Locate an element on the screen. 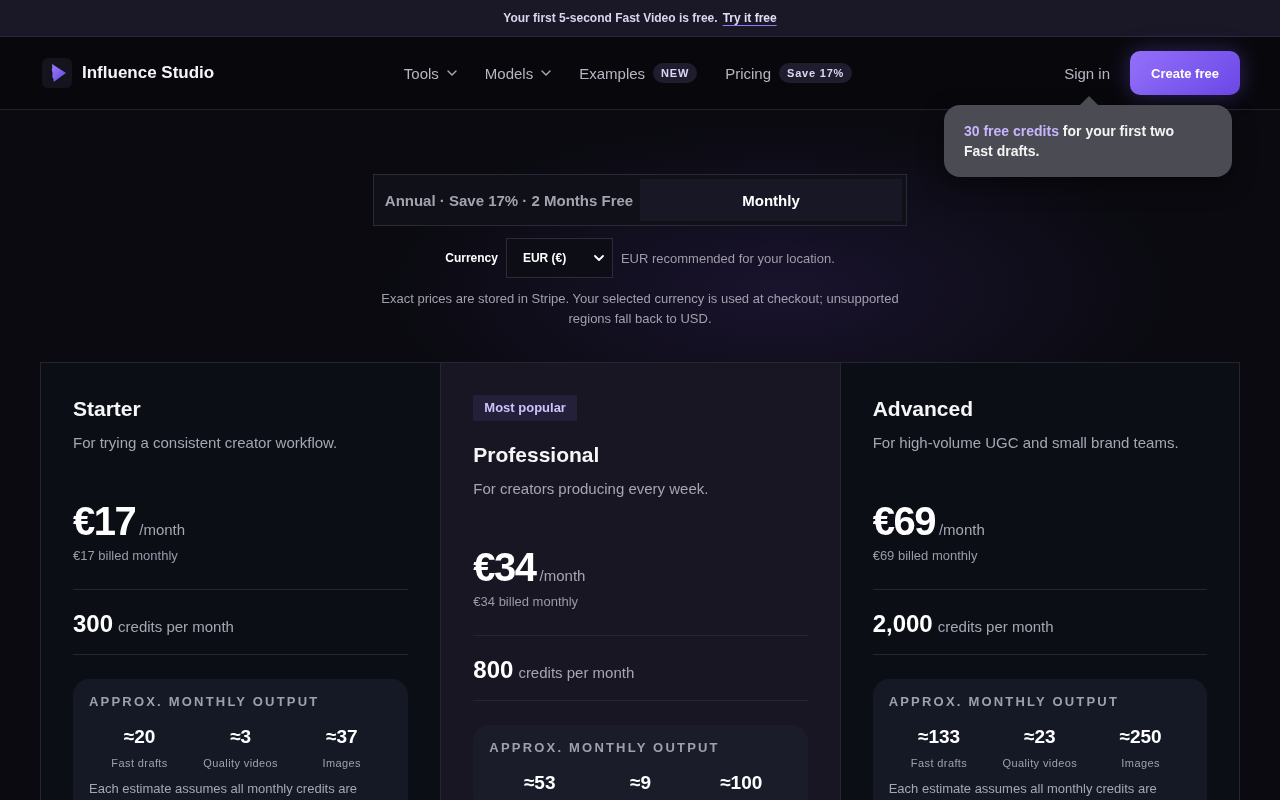 Image resolution: width=1280 pixels, height=800 pixels. plan-price: €17 is located at coordinates (104, 521).